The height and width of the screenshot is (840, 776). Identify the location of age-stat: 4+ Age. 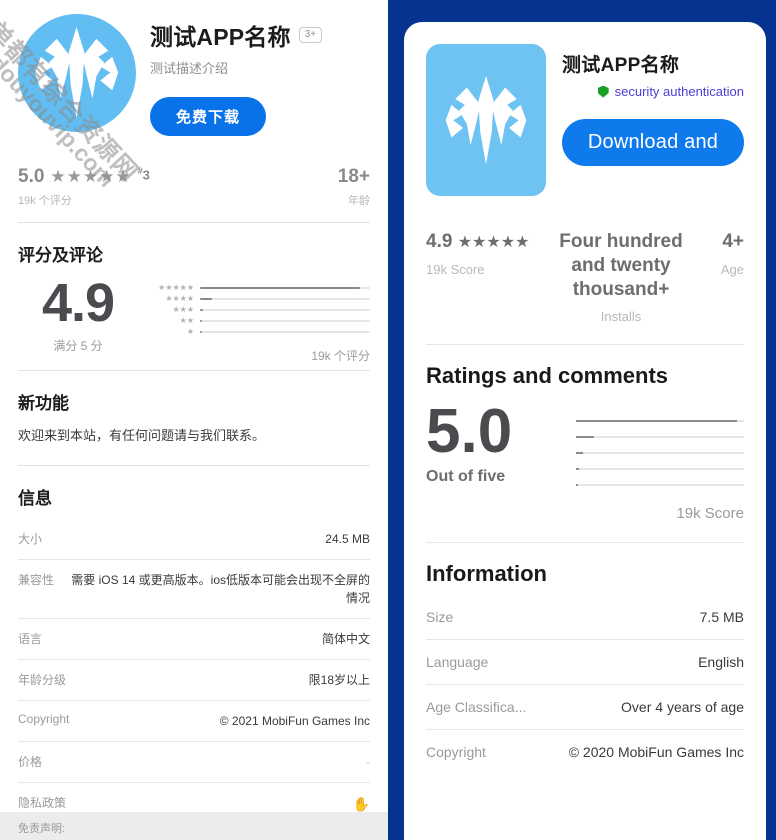
(721, 253).